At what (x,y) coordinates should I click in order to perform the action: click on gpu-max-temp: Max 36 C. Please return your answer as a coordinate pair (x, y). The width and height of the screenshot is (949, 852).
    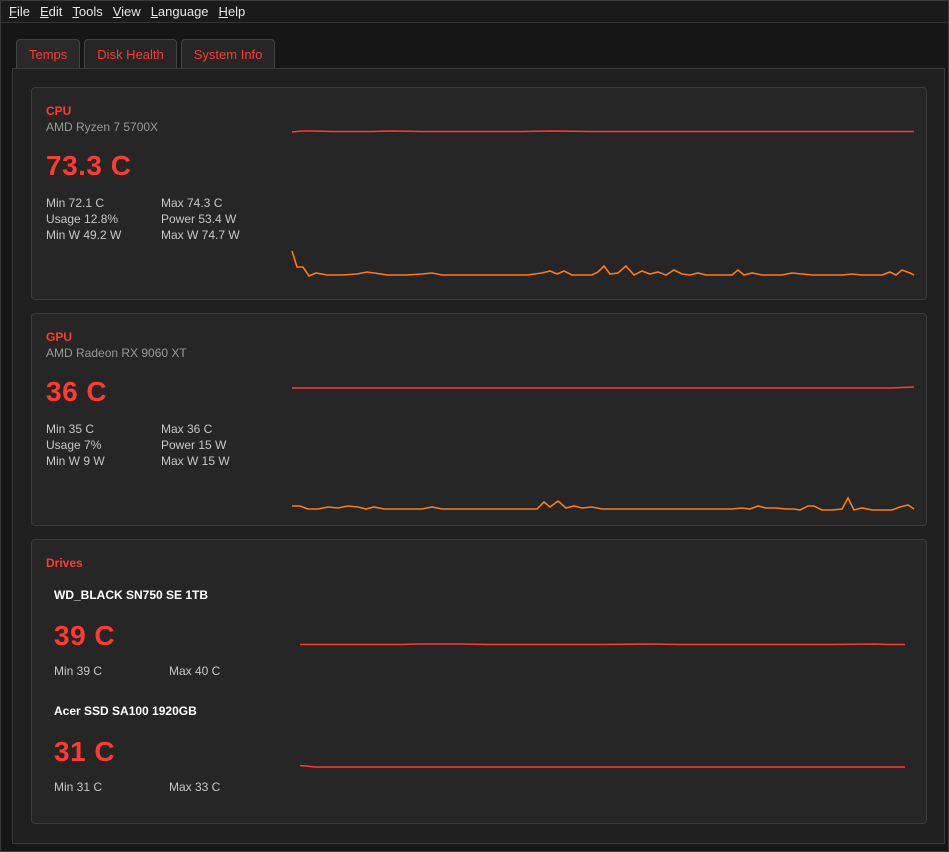
    Looking at the image, I should click on (187, 429).